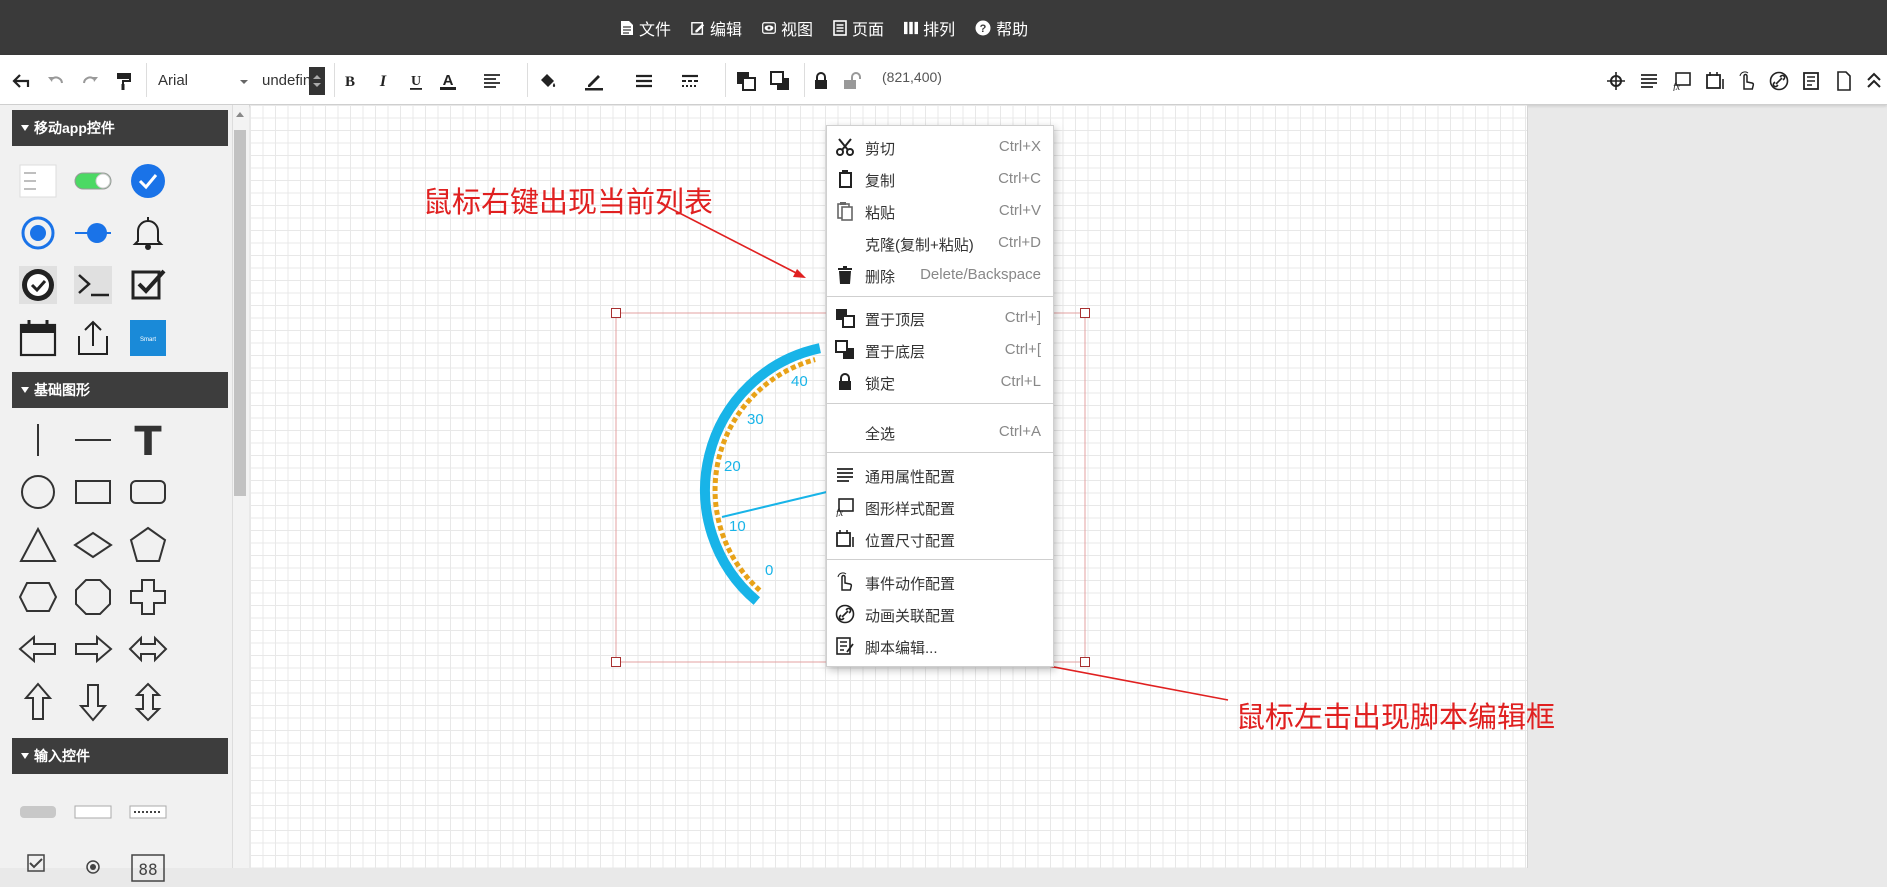  Describe the element at coordinates (38, 492) in the screenshot. I see `circle-icon` at that location.